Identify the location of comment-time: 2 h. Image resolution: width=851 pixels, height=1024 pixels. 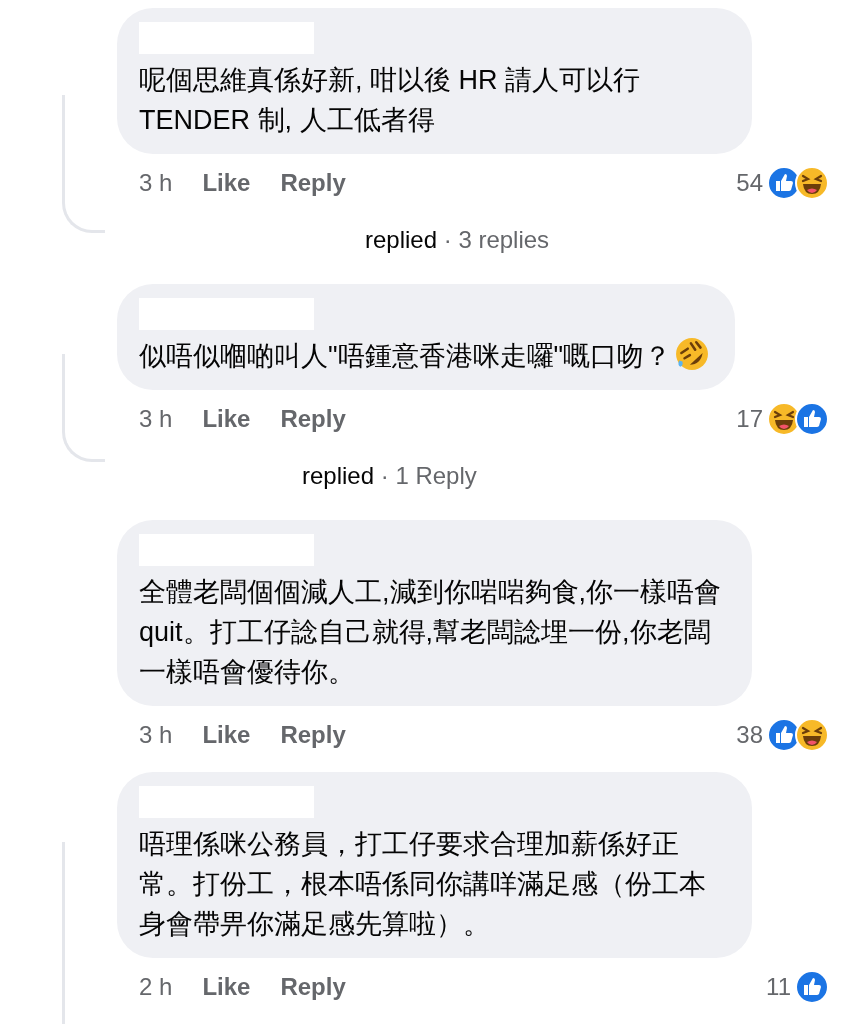
(156, 987).